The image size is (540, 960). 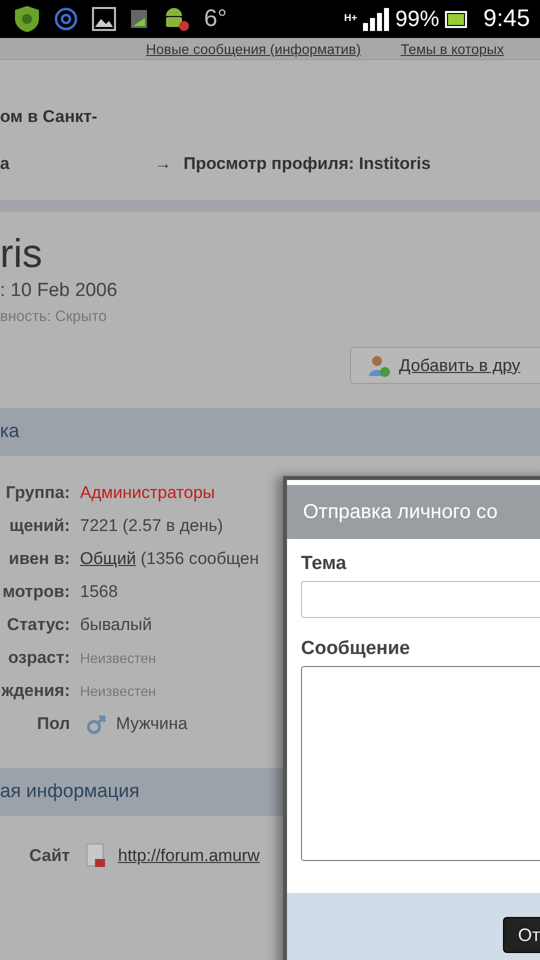 What do you see at coordinates (452, 48) in the screenshot?
I see `nav-link: Темы в которых` at bounding box center [452, 48].